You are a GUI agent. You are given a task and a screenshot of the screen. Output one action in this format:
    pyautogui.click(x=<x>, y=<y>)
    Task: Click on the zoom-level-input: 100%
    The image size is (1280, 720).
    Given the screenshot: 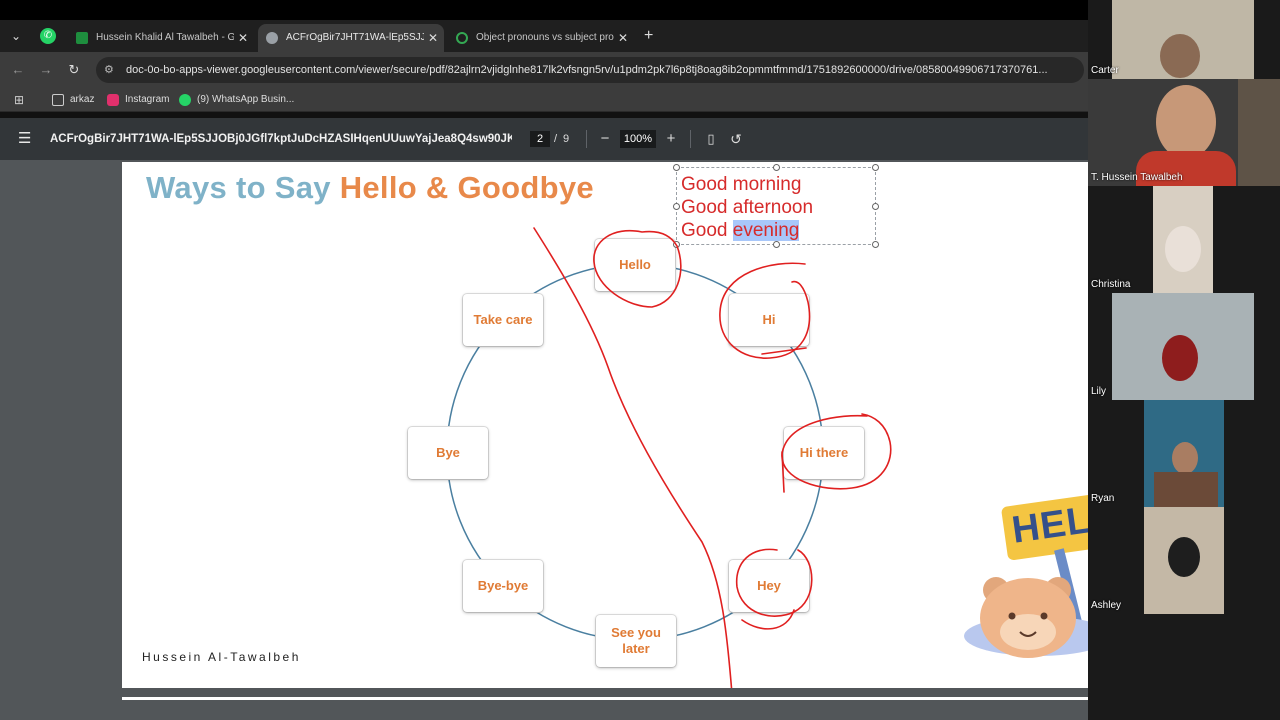 What is the action you would take?
    pyautogui.click(x=638, y=139)
    